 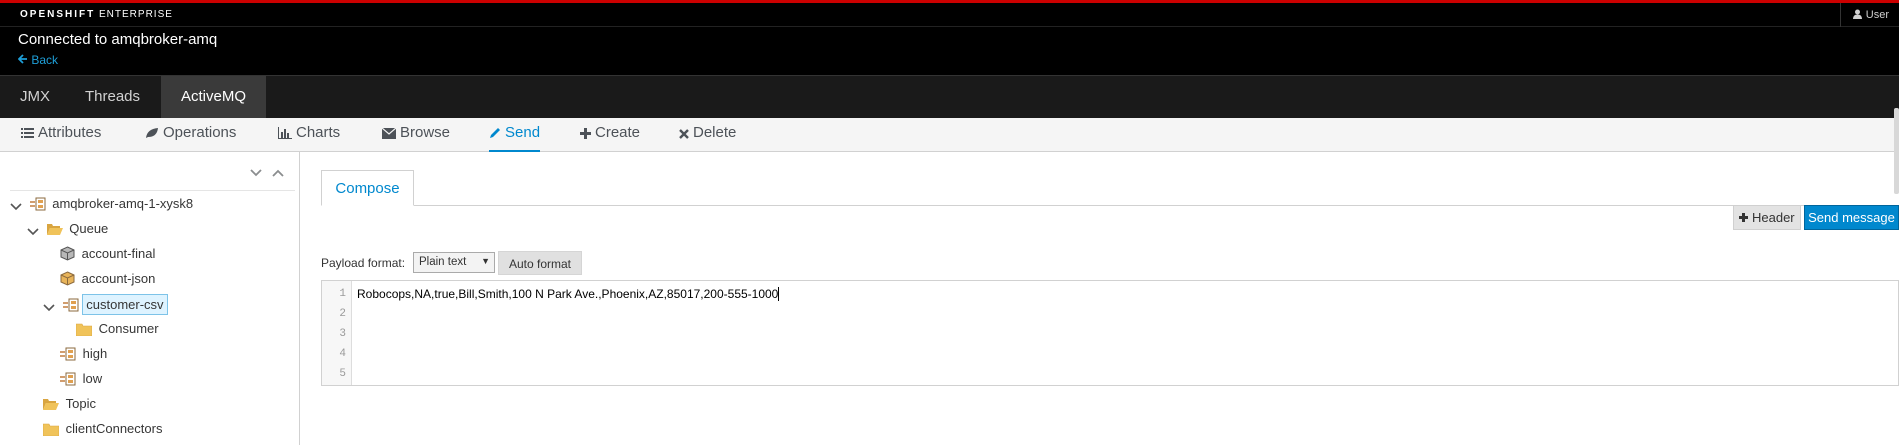 What do you see at coordinates (114, 428) in the screenshot?
I see `tree-label-client-connectors: clientConnectors` at bounding box center [114, 428].